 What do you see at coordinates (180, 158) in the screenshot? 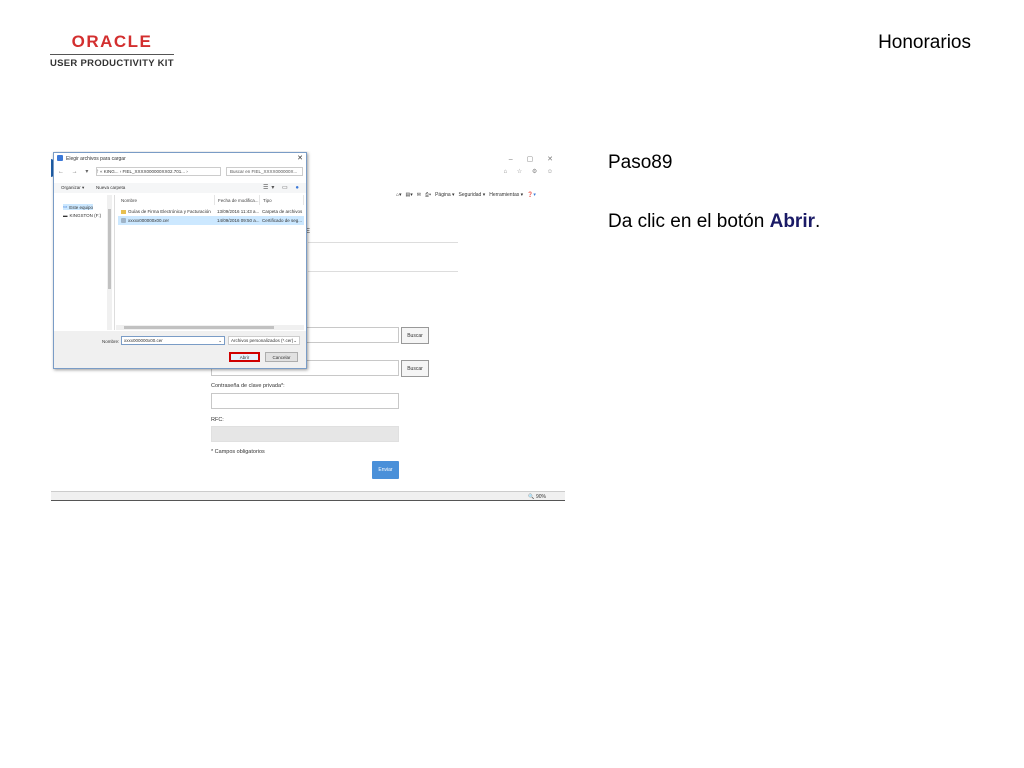
I see `dialog-titlebar: Elegir archivos para cargar ✕` at bounding box center [180, 158].